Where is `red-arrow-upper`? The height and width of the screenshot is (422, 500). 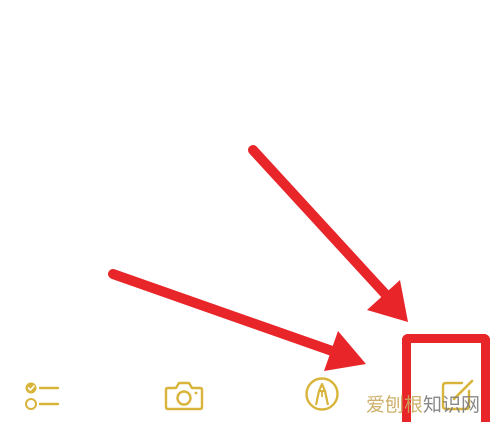
red-arrow-upper is located at coordinates (328, 233).